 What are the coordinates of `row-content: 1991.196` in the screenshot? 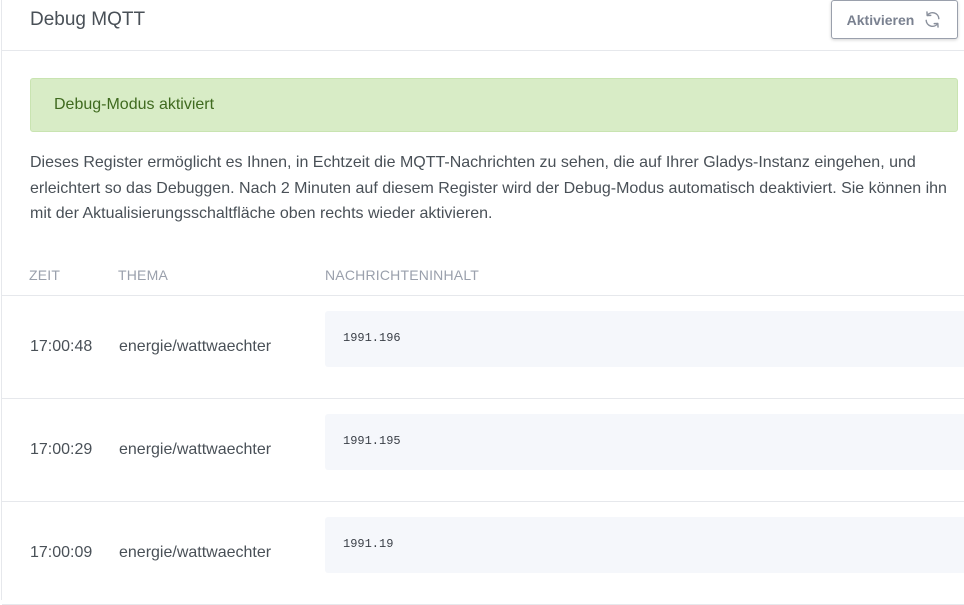 It's located at (372, 338).